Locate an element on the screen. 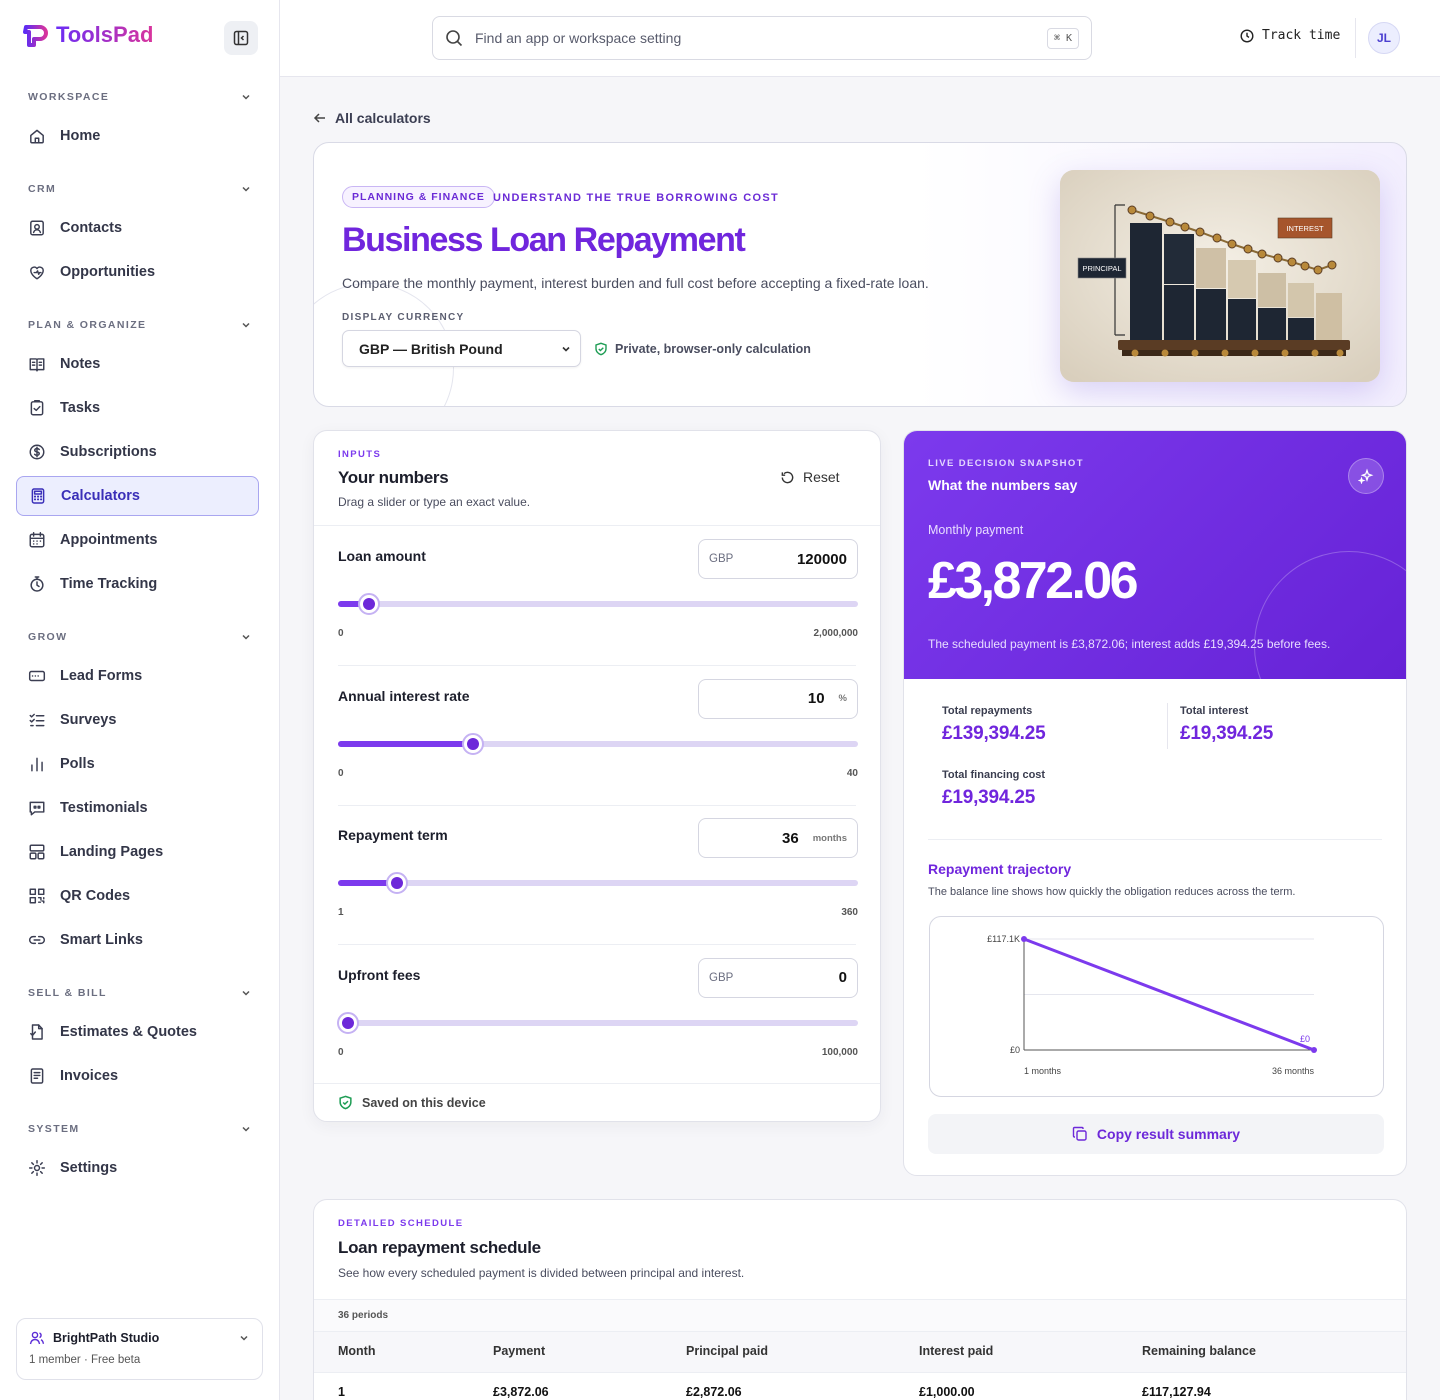 Image resolution: width=1440 pixels, height=1400 pixels. sidebar-collapse-button is located at coordinates (241, 38).